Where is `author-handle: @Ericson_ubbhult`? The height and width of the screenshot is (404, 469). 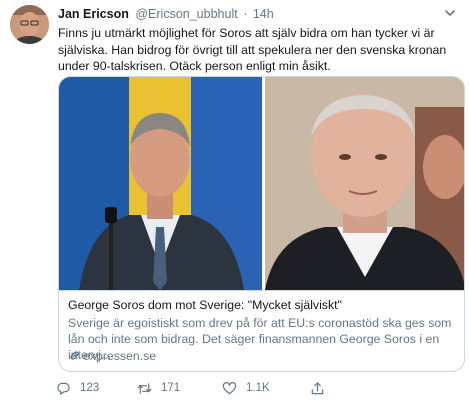 author-handle: @Ericson_ubbhult is located at coordinates (186, 14).